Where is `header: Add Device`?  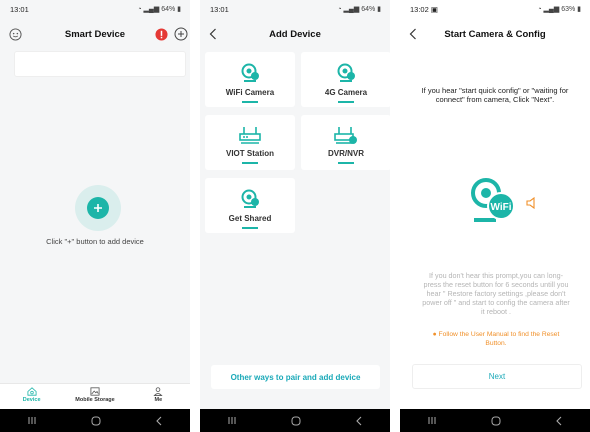 header: Add Device is located at coordinates (295, 34).